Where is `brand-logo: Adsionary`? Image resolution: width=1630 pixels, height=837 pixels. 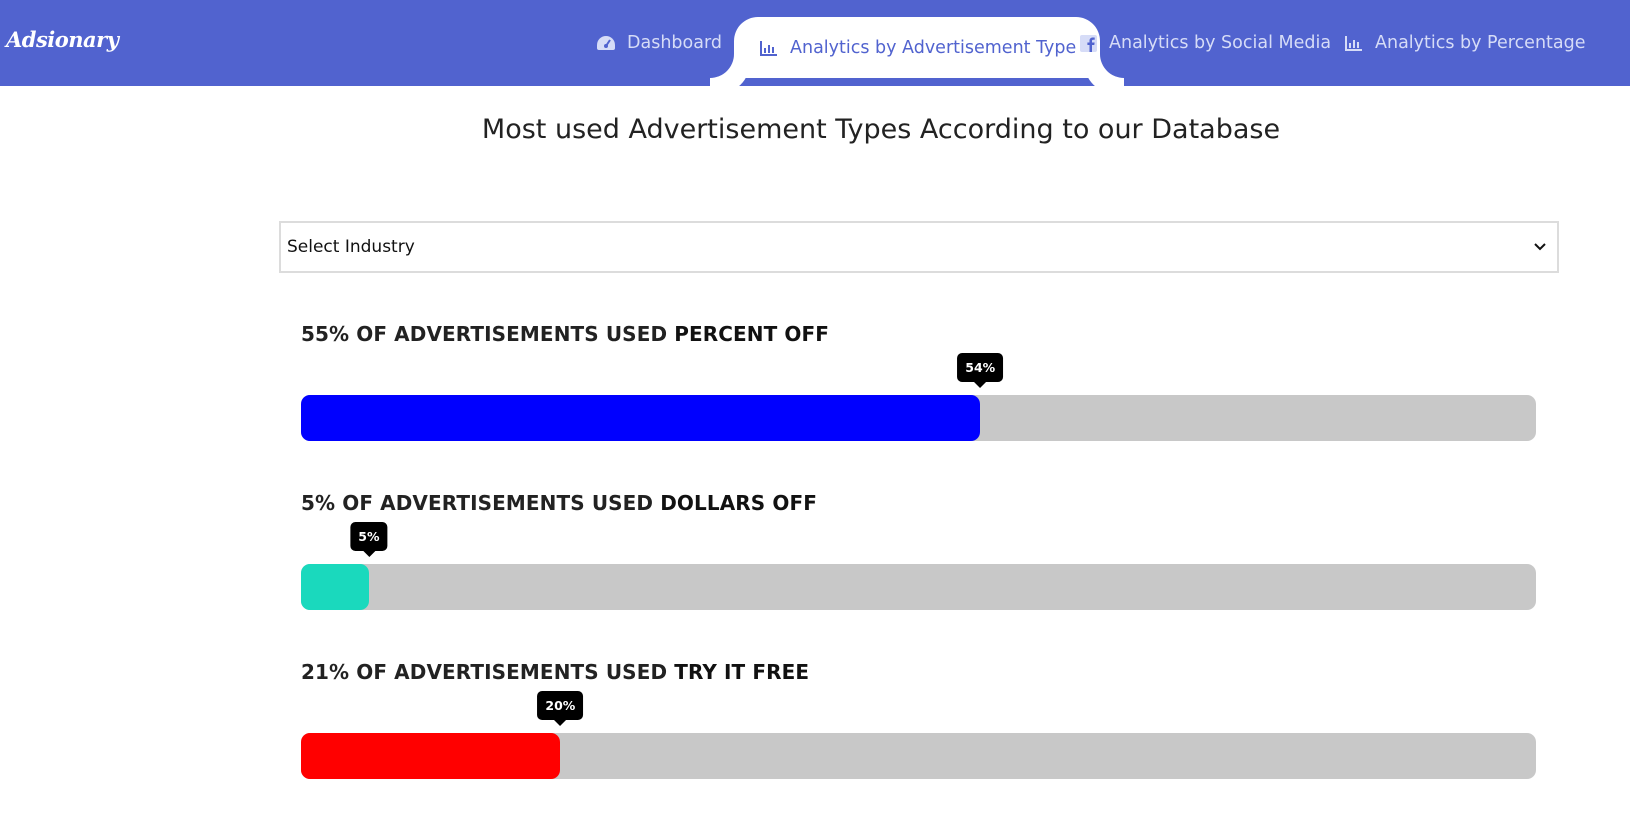
brand-logo: Adsionary is located at coordinates (62, 39).